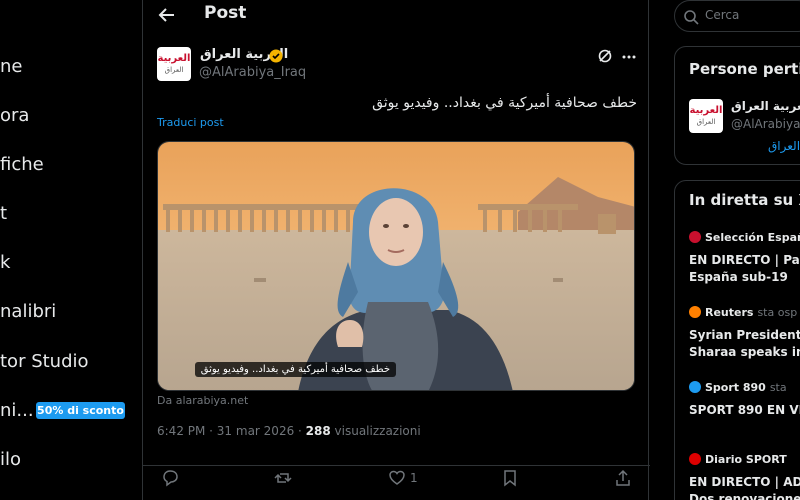 Image resolution: width=800 pixels, height=500 pixels. Describe the element at coordinates (605, 56) in the screenshot. I see `grok-icon` at that location.